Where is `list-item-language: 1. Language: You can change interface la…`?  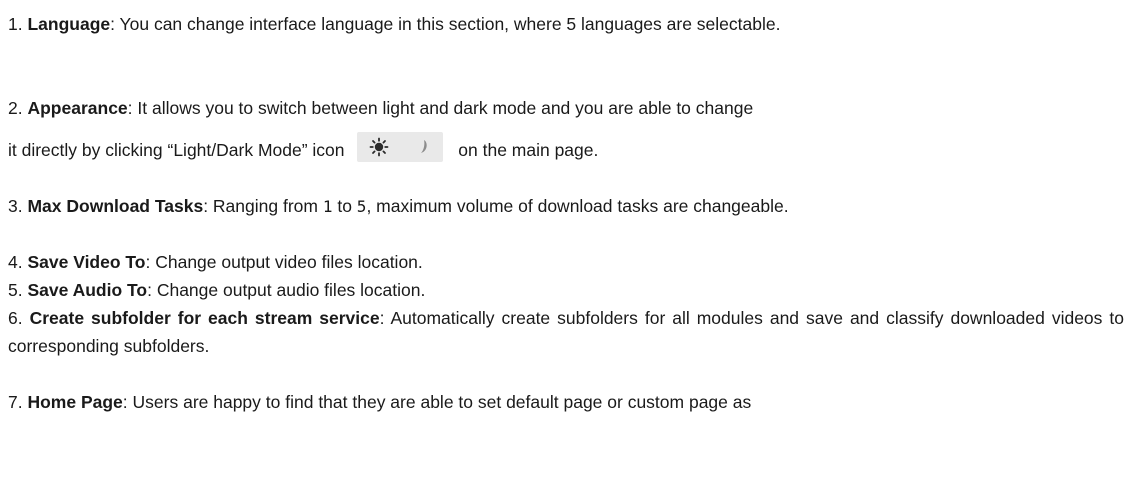
list-item-language: 1. Language: You can change interface la… is located at coordinates (566, 24).